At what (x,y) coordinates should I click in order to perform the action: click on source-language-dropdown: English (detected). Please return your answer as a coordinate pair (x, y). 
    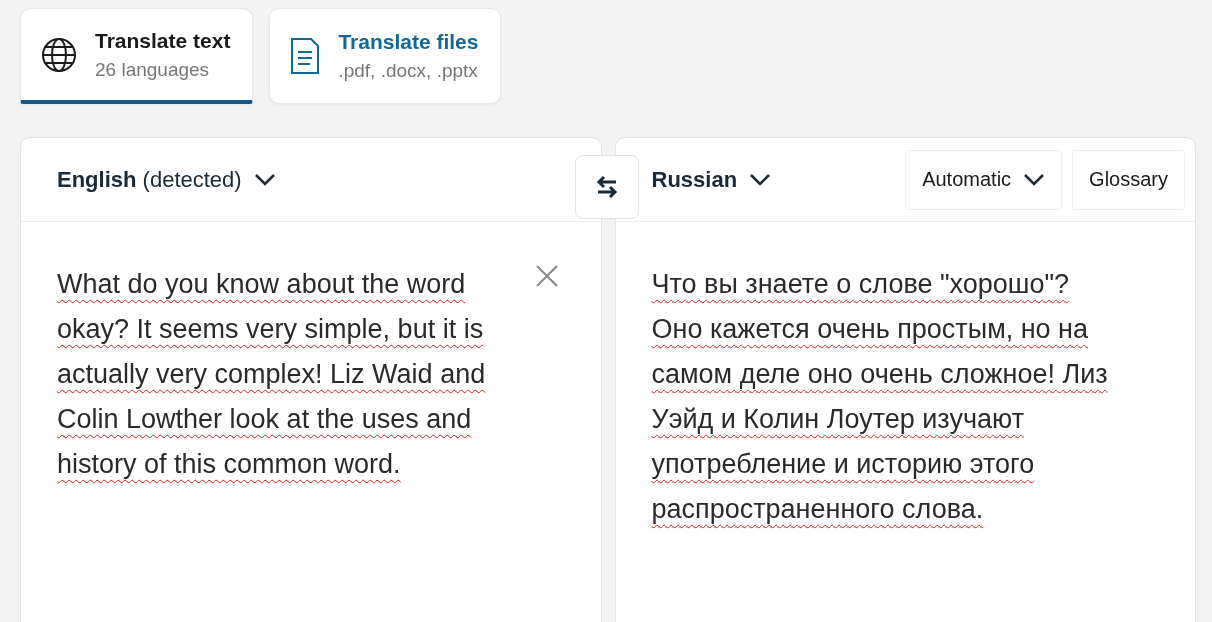
    Looking at the image, I should click on (166, 179).